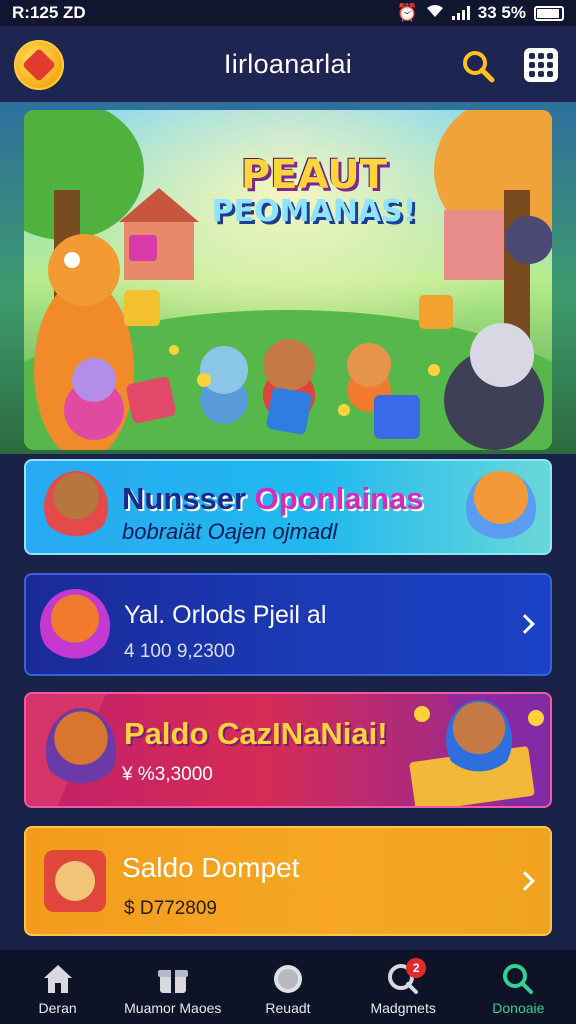 This screenshot has height=1024, width=576. I want to click on app-title: Iirloanarlai, so click(288, 63).